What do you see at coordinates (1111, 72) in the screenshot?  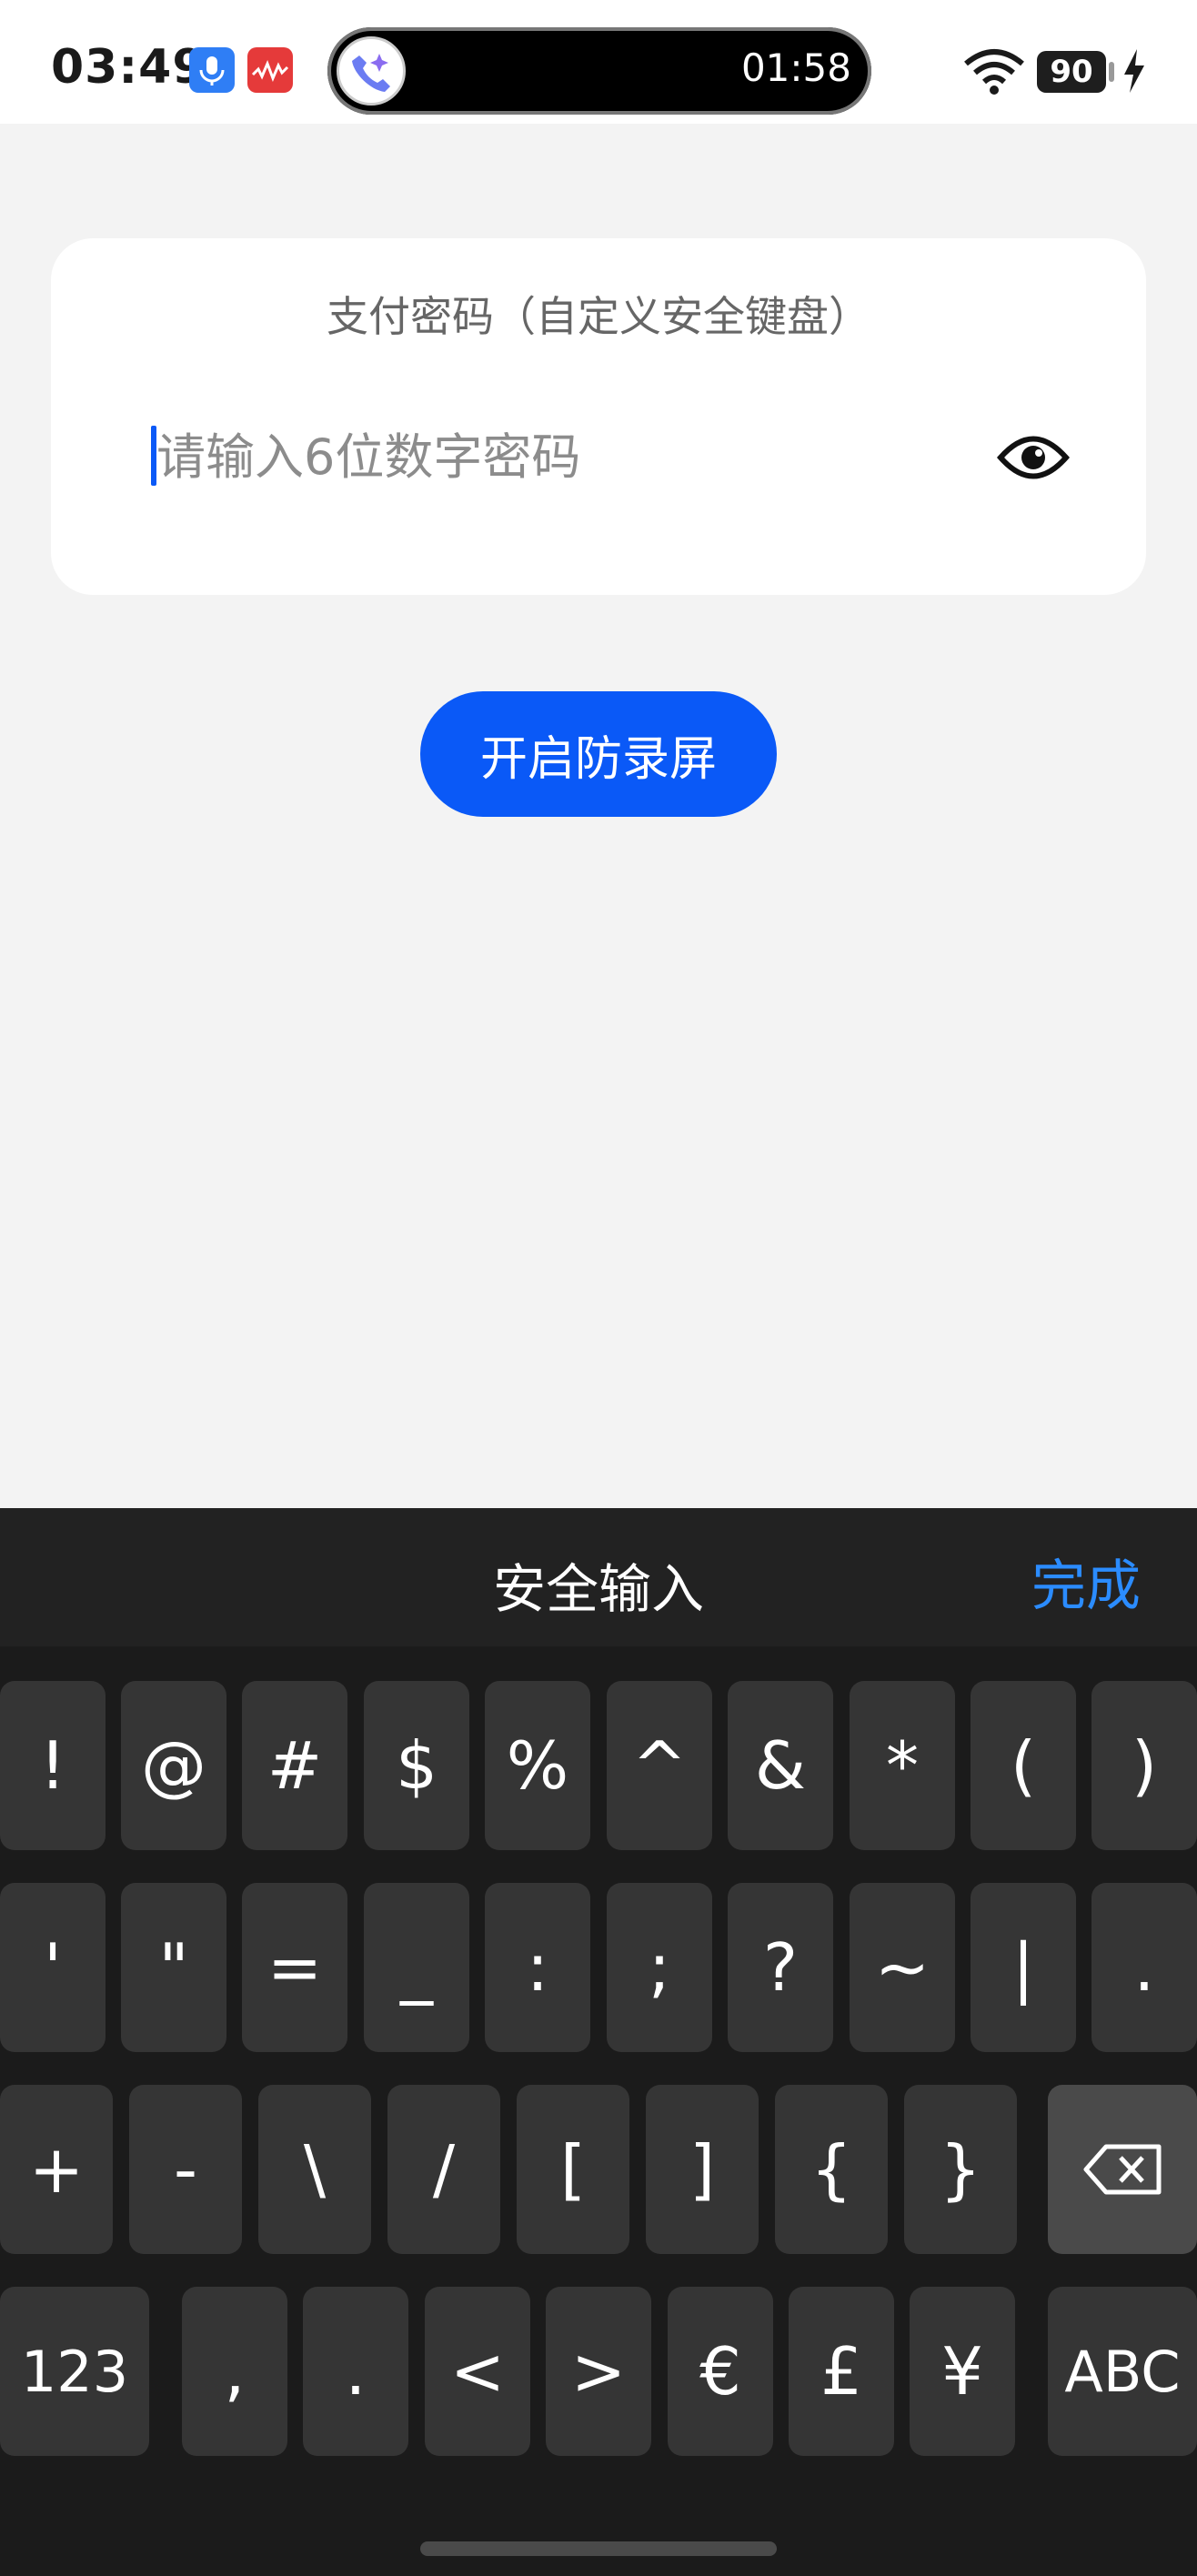 I see `battery-tip` at bounding box center [1111, 72].